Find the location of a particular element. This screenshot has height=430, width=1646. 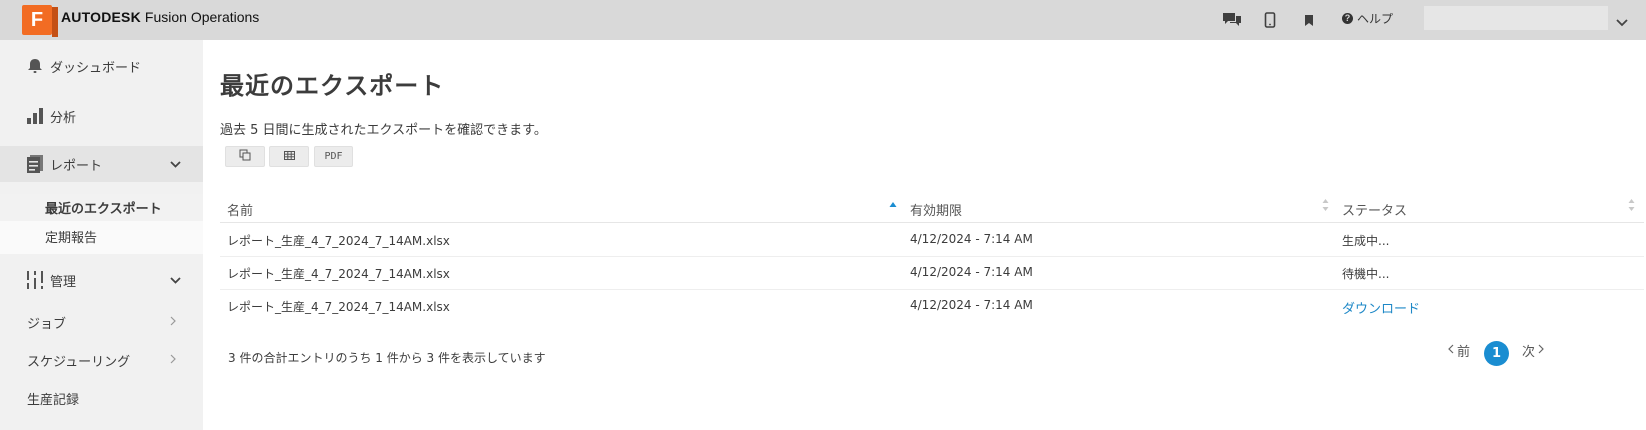

admin-icon is located at coordinates (35, 280).